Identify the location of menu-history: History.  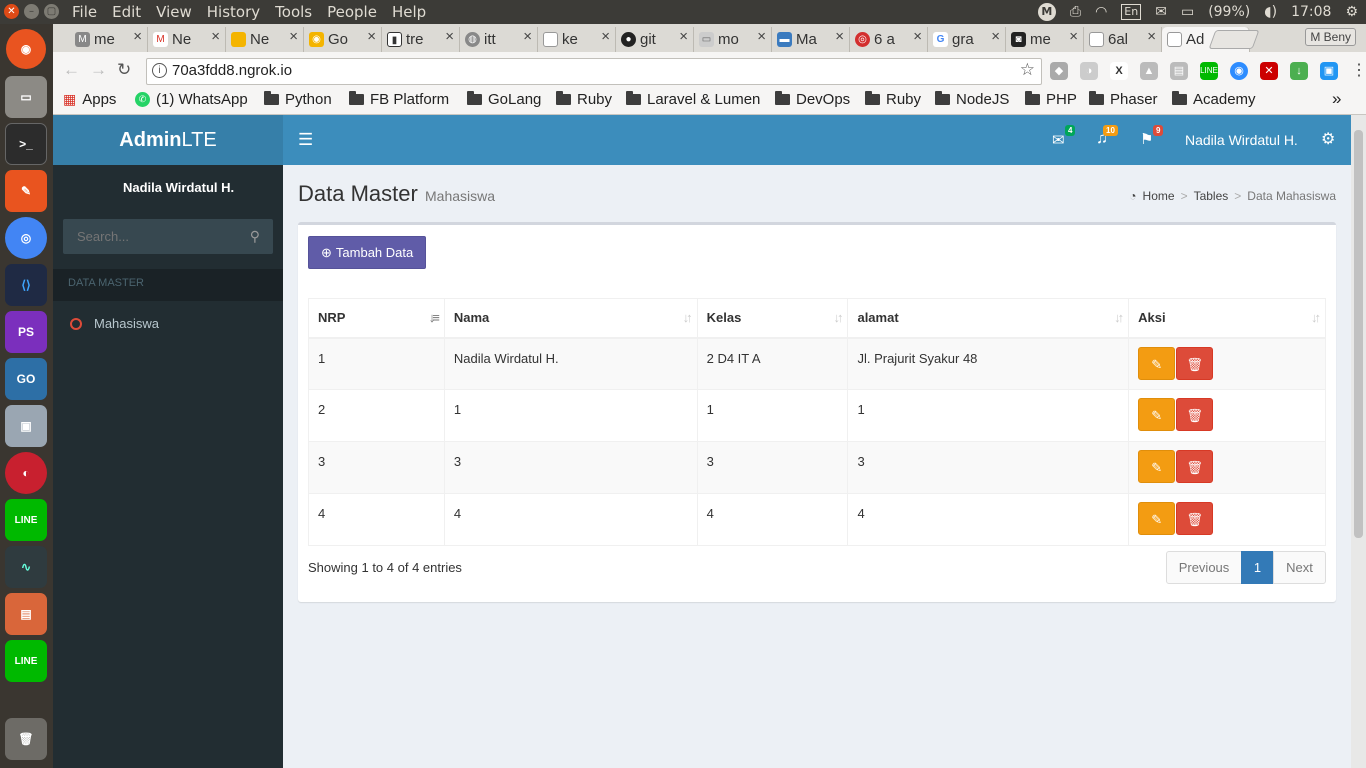
(233, 12).